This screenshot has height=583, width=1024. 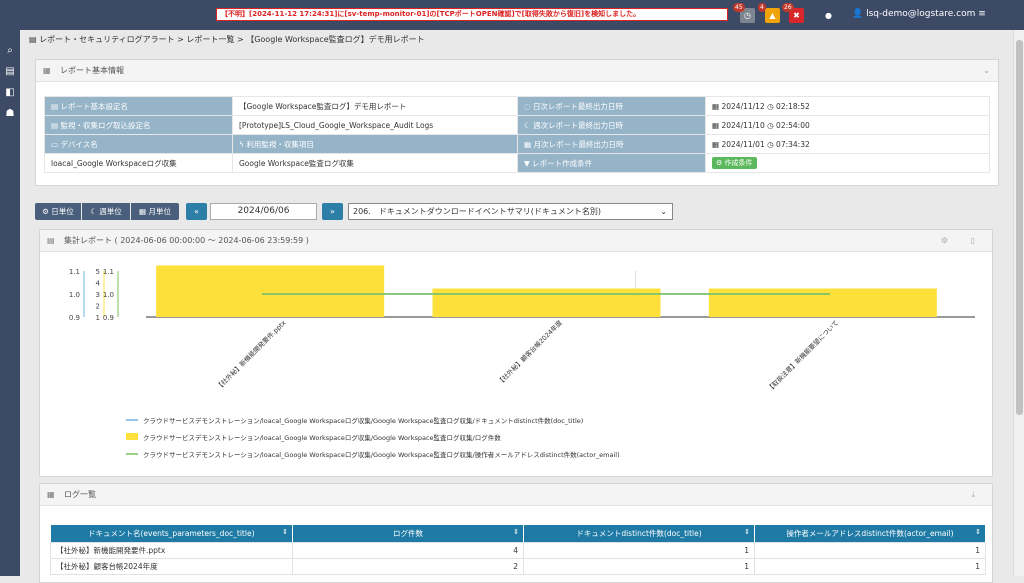 I want to click on y-tick-label: 1, so click(x=98, y=318).